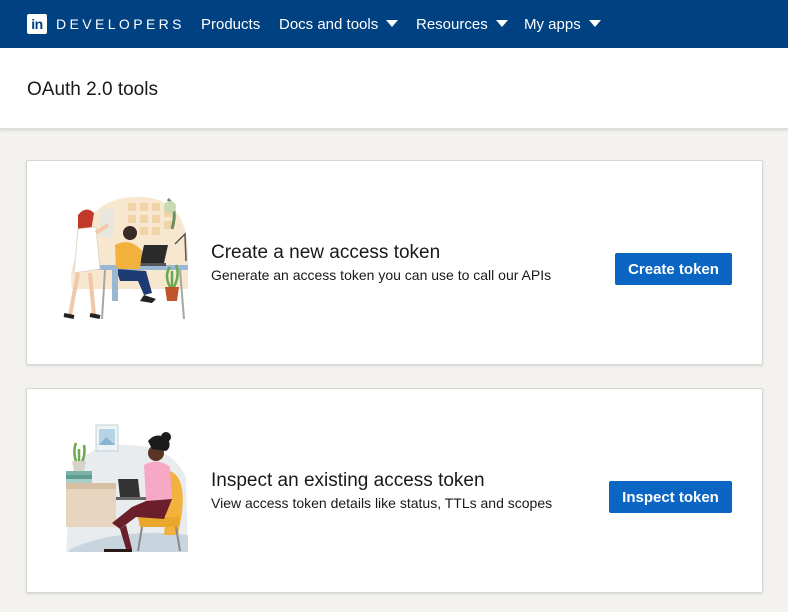 This screenshot has height=612, width=788. I want to click on inspect-token-button: Inspect token, so click(670, 497).